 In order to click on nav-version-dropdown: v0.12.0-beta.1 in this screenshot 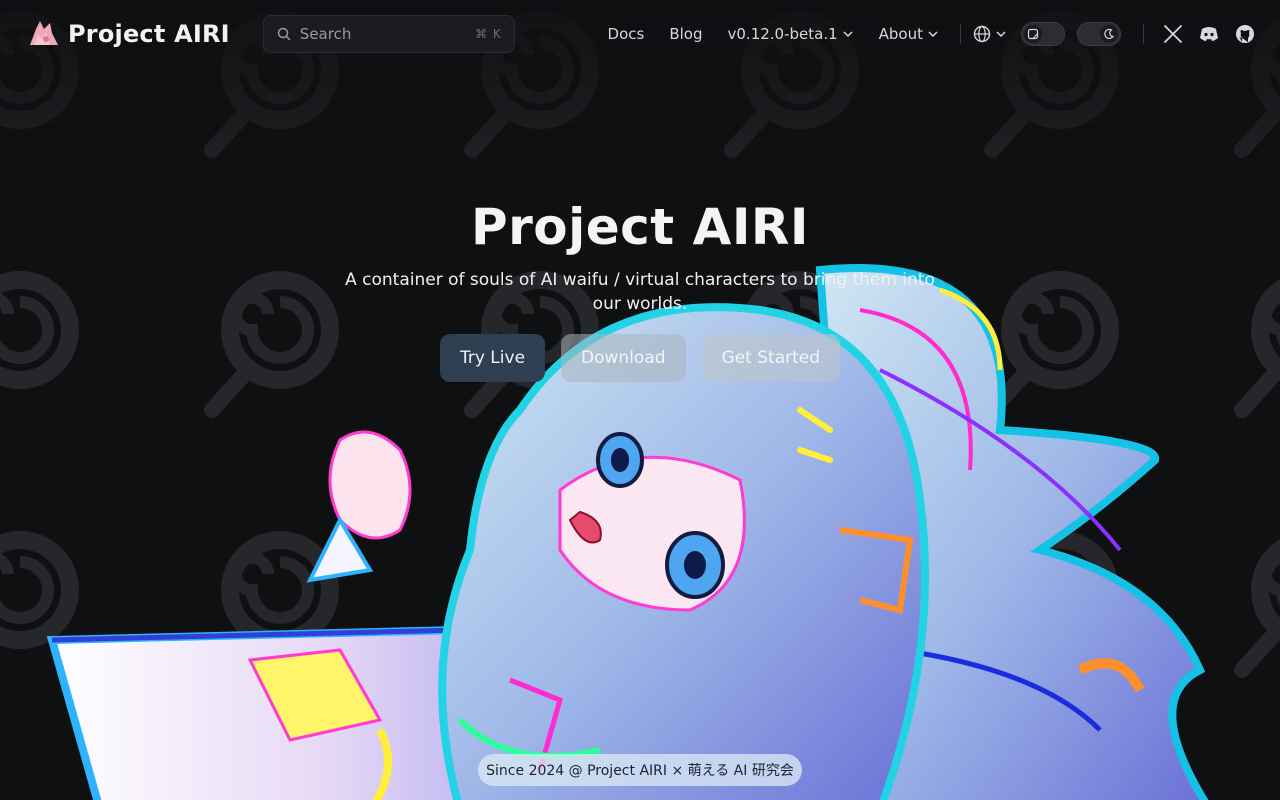, I will do `click(791, 34)`.